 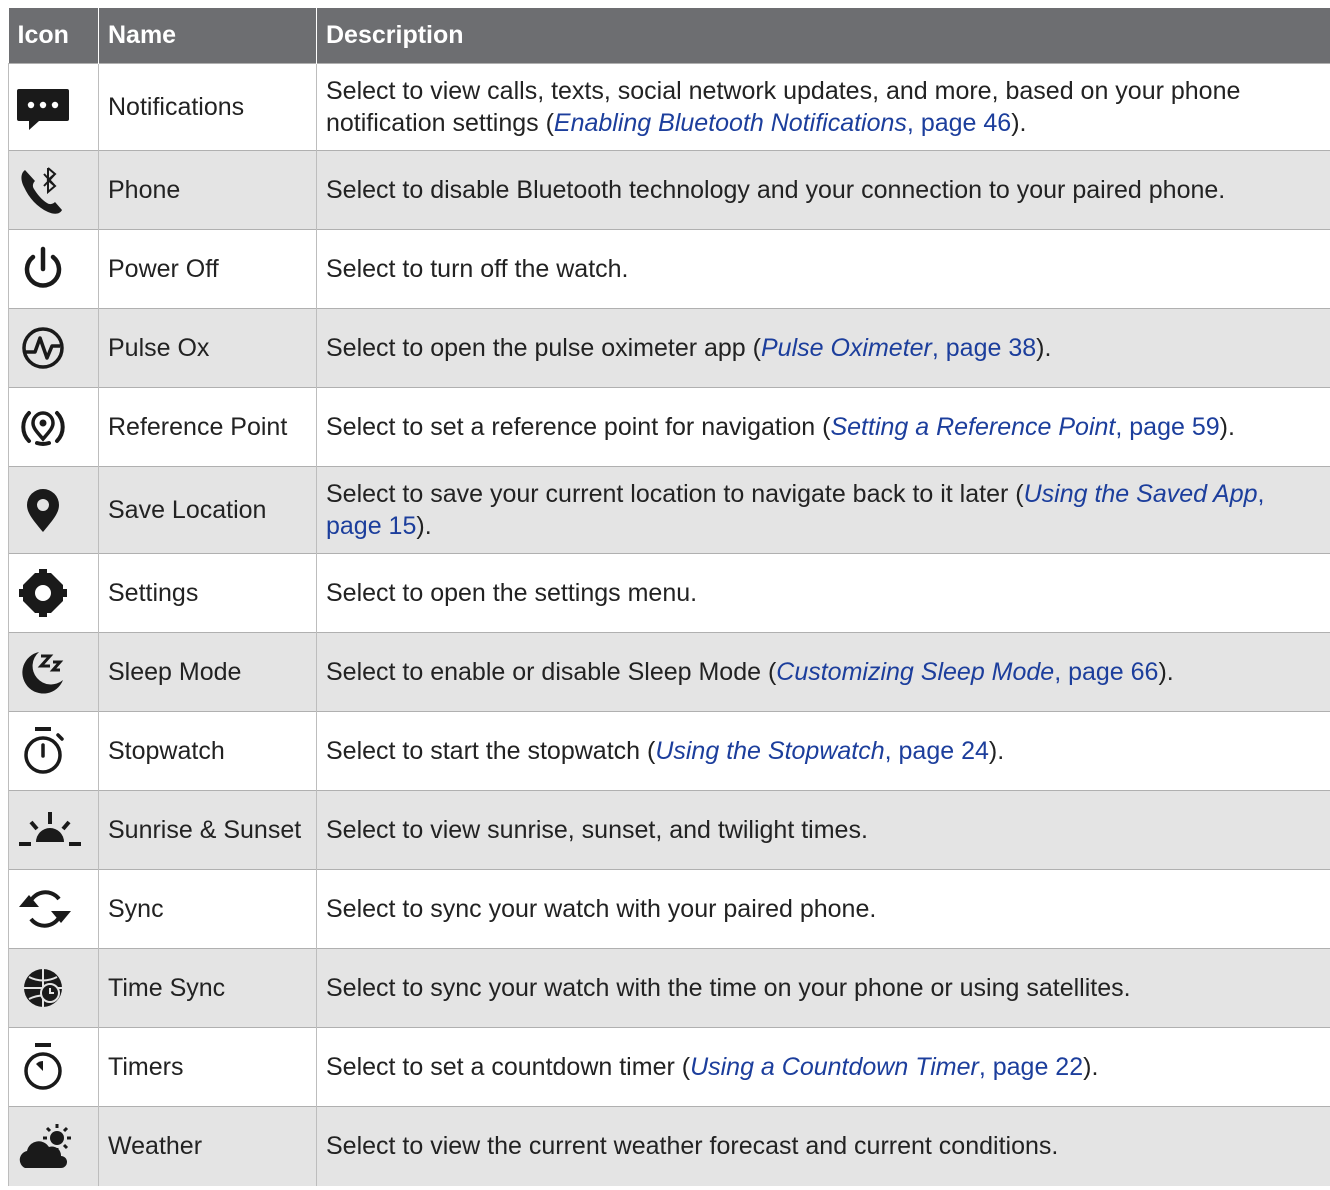 What do you see at coordinates (207, 269) in the screenshot?
I see `row-name: Power Off` at bounding box center [207, 269].